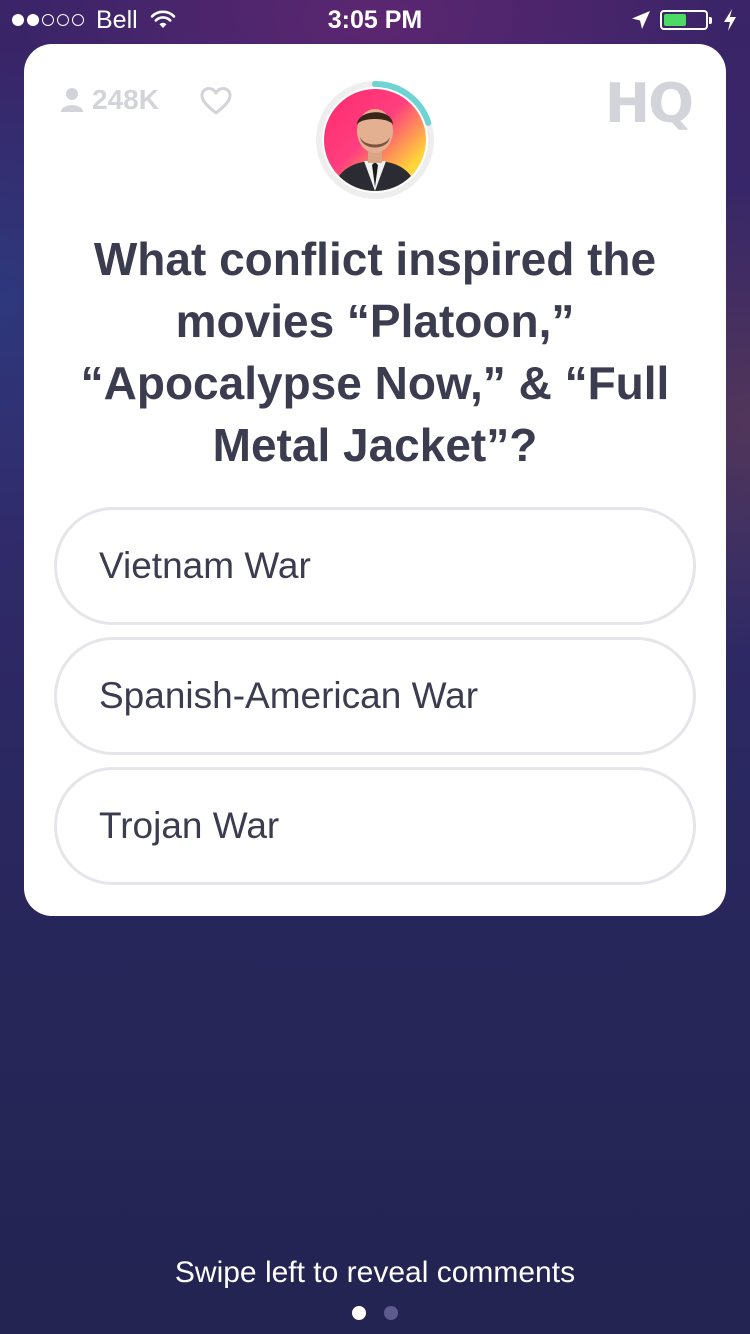 The height and width of the screenshot is (1334, 750). I want to click on answer-option-2: Spanish-American War, so click(375, 696).